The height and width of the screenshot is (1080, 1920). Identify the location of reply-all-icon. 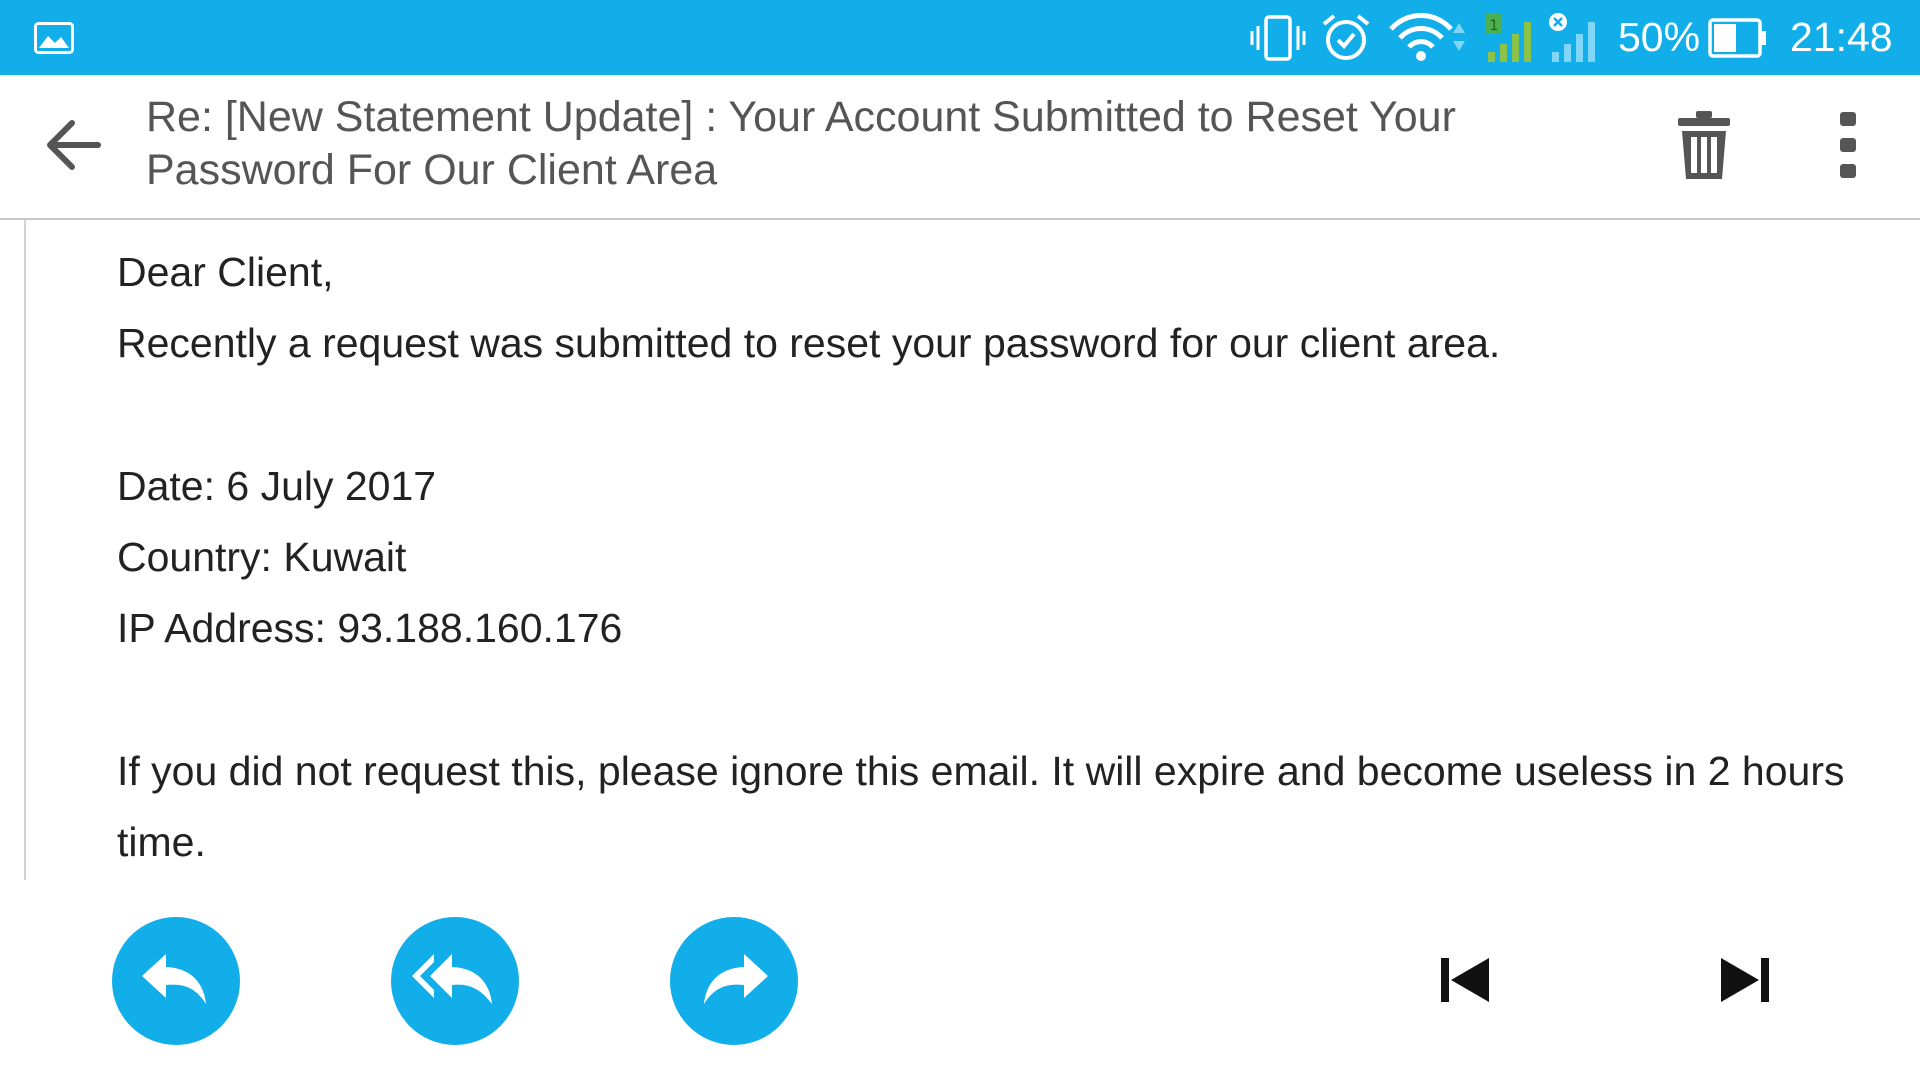
(455, 981).